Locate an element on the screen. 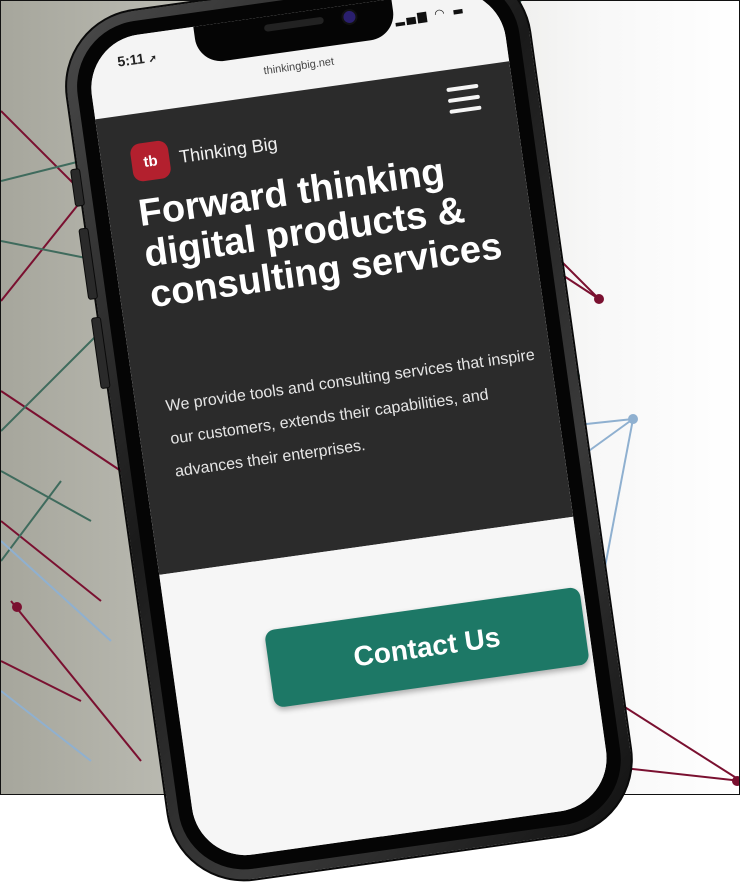  contact-us-button: Contact Us is located at coordinates (427, 647).